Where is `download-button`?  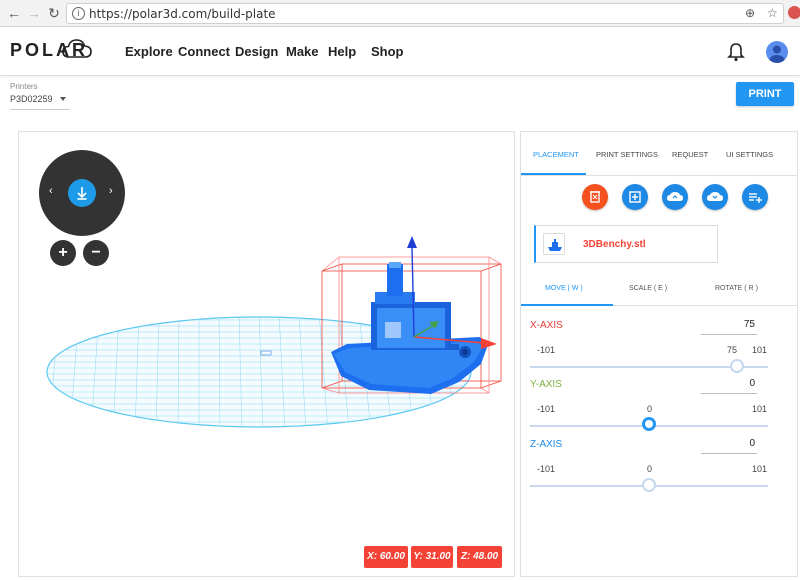
download-button is located at coordinates (715, 197).